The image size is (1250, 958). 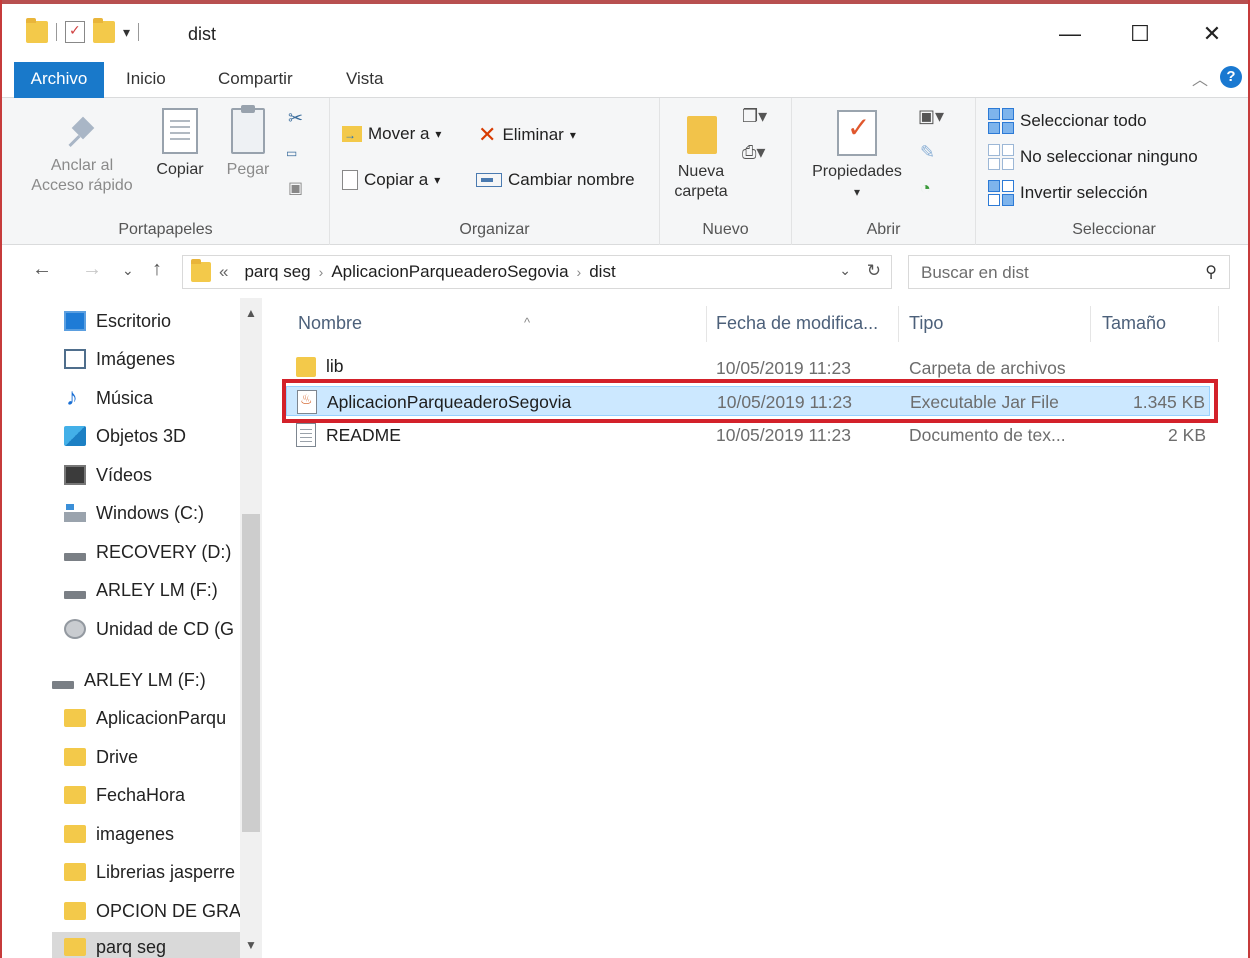 I want to click on pictures-icon, so click(x=75, y=359).